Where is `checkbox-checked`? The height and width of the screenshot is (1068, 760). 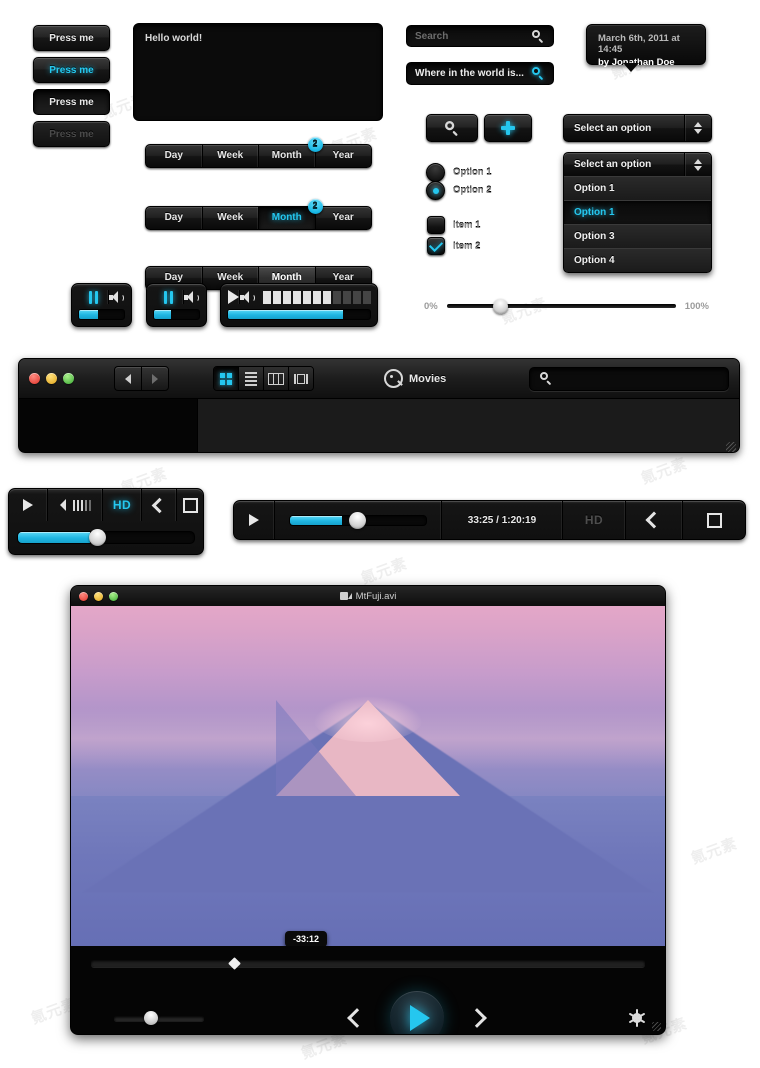 checkbox-checked is located at coordinates (436, 246).